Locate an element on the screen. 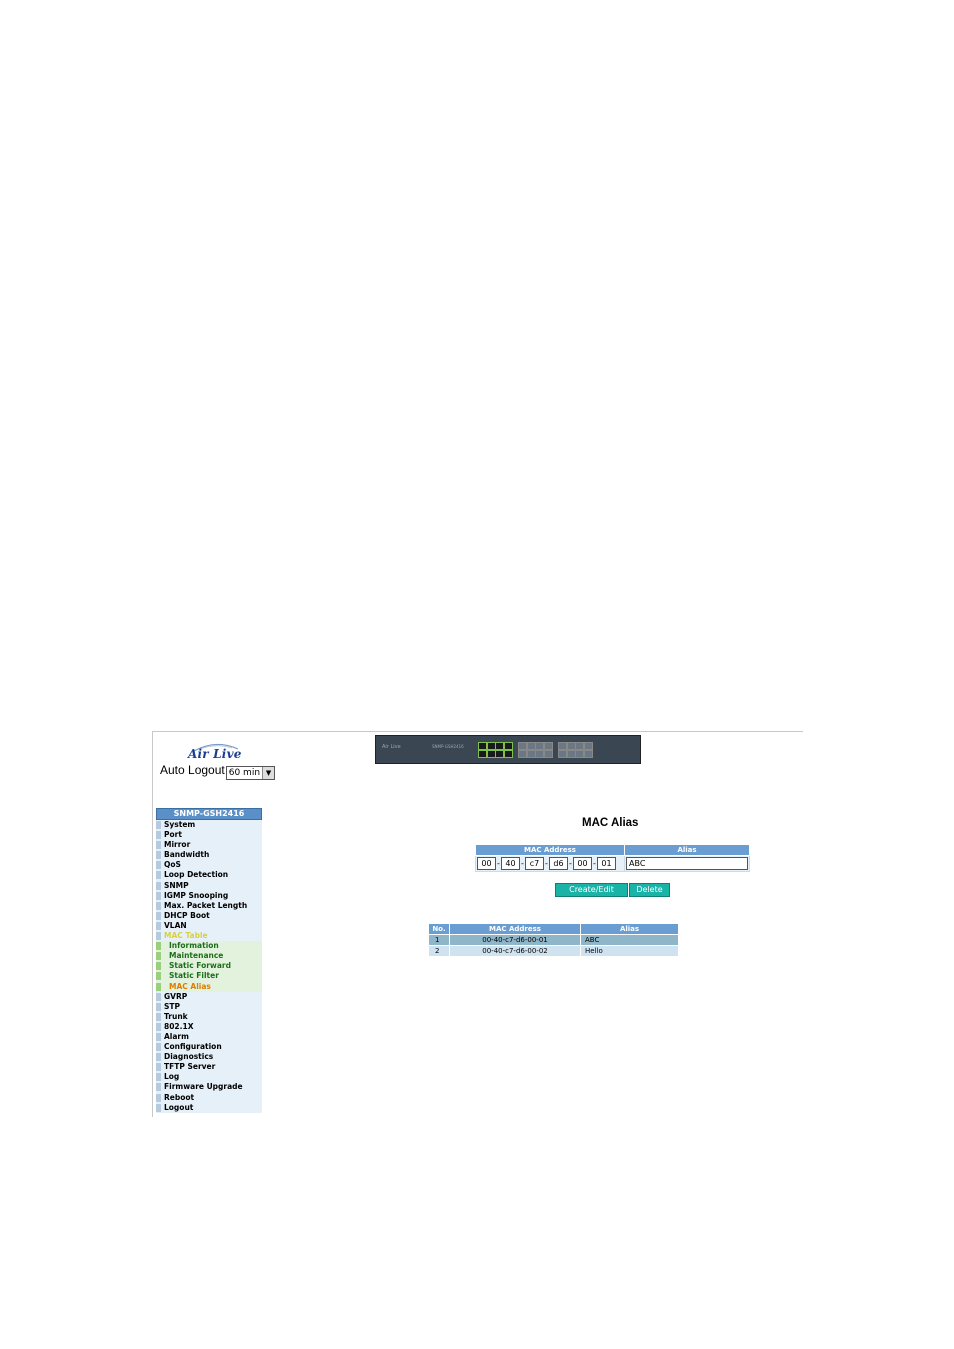 This screenshot has width=954, height=1349. sidebar-item-trunk: Trunk is located at coordinates (209, 1016).